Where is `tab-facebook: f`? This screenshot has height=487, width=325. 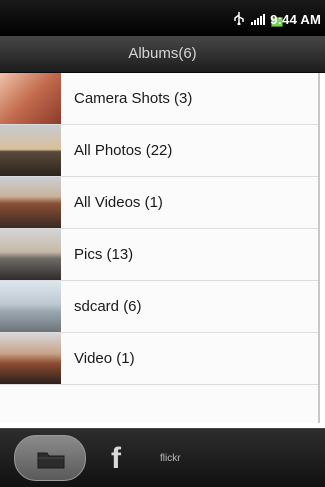 tab-facebook: f is located at coordinates (116, 459).